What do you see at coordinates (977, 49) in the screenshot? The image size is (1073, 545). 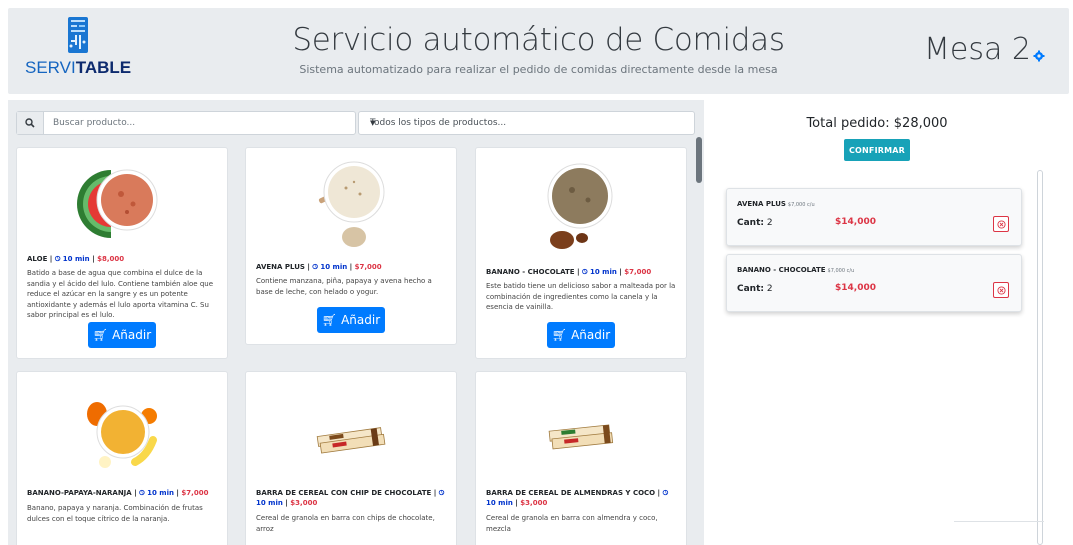 I see `table-number: Mesa 2` at bounding box center [977, 49].